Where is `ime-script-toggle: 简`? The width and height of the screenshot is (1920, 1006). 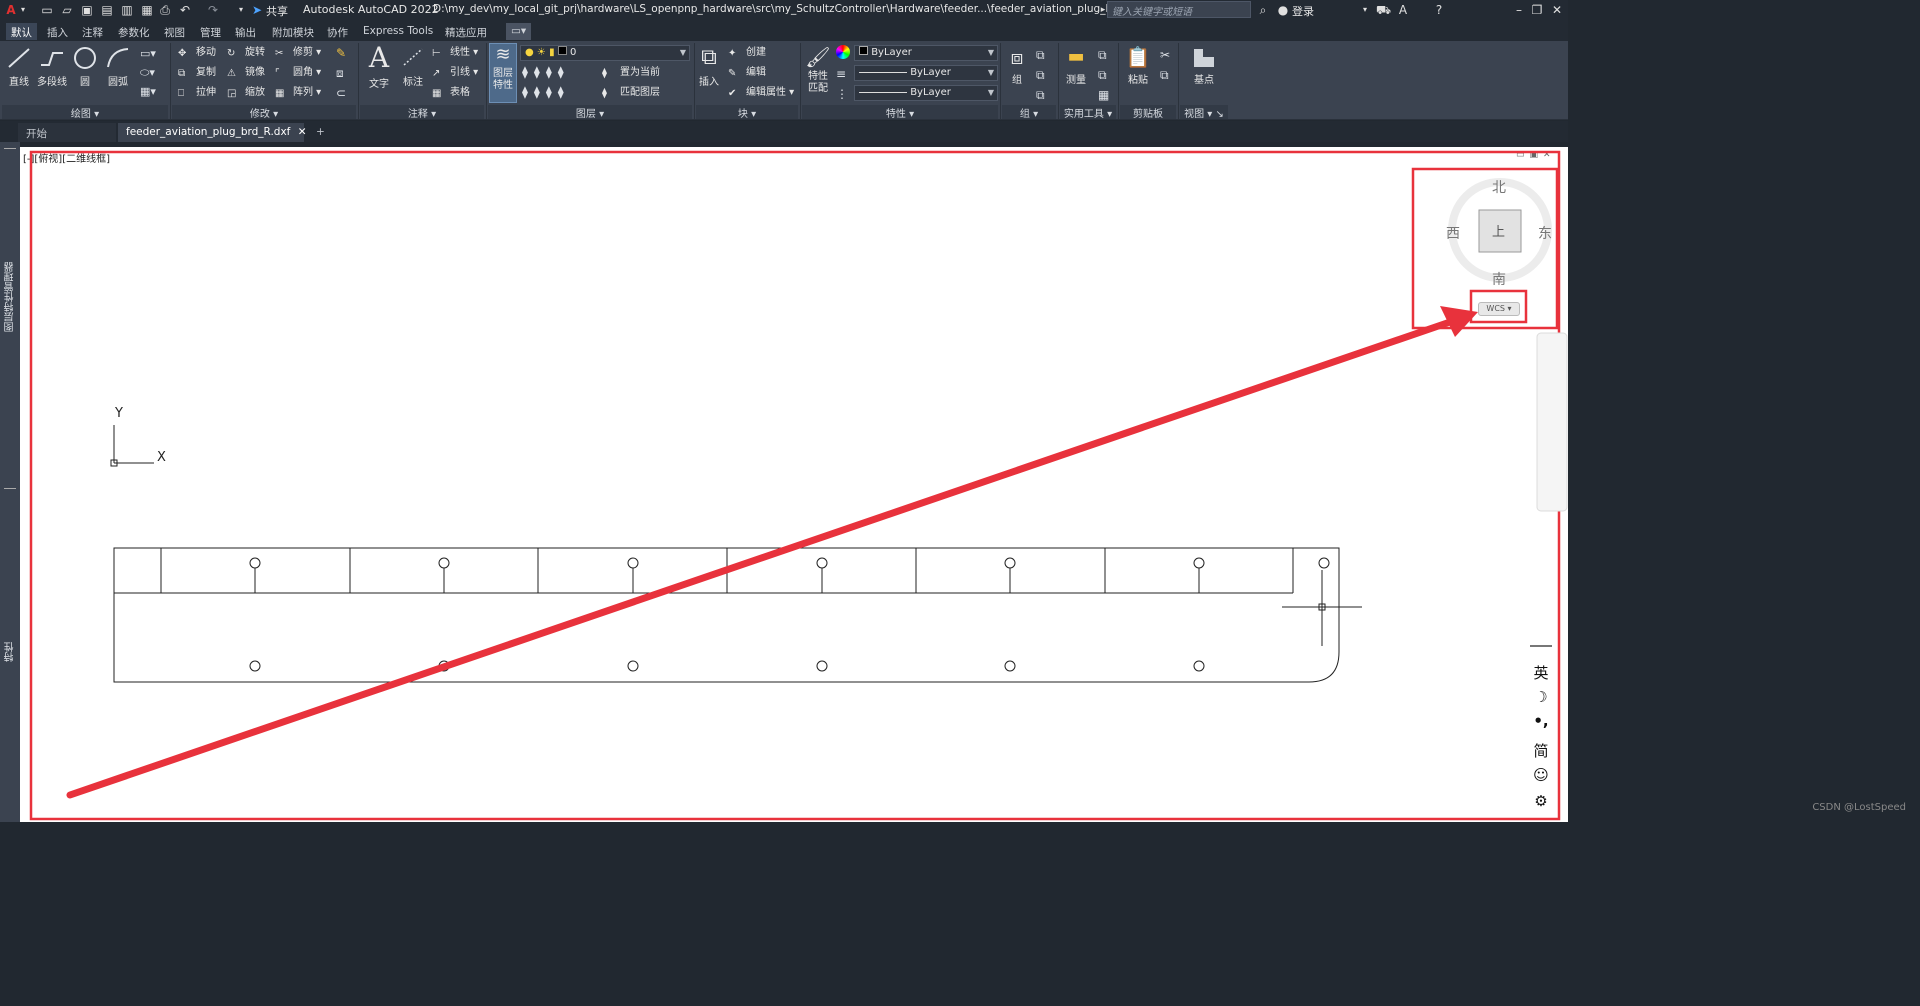 ime-script-toggle: 简 is located at coordinates (1541, 750).